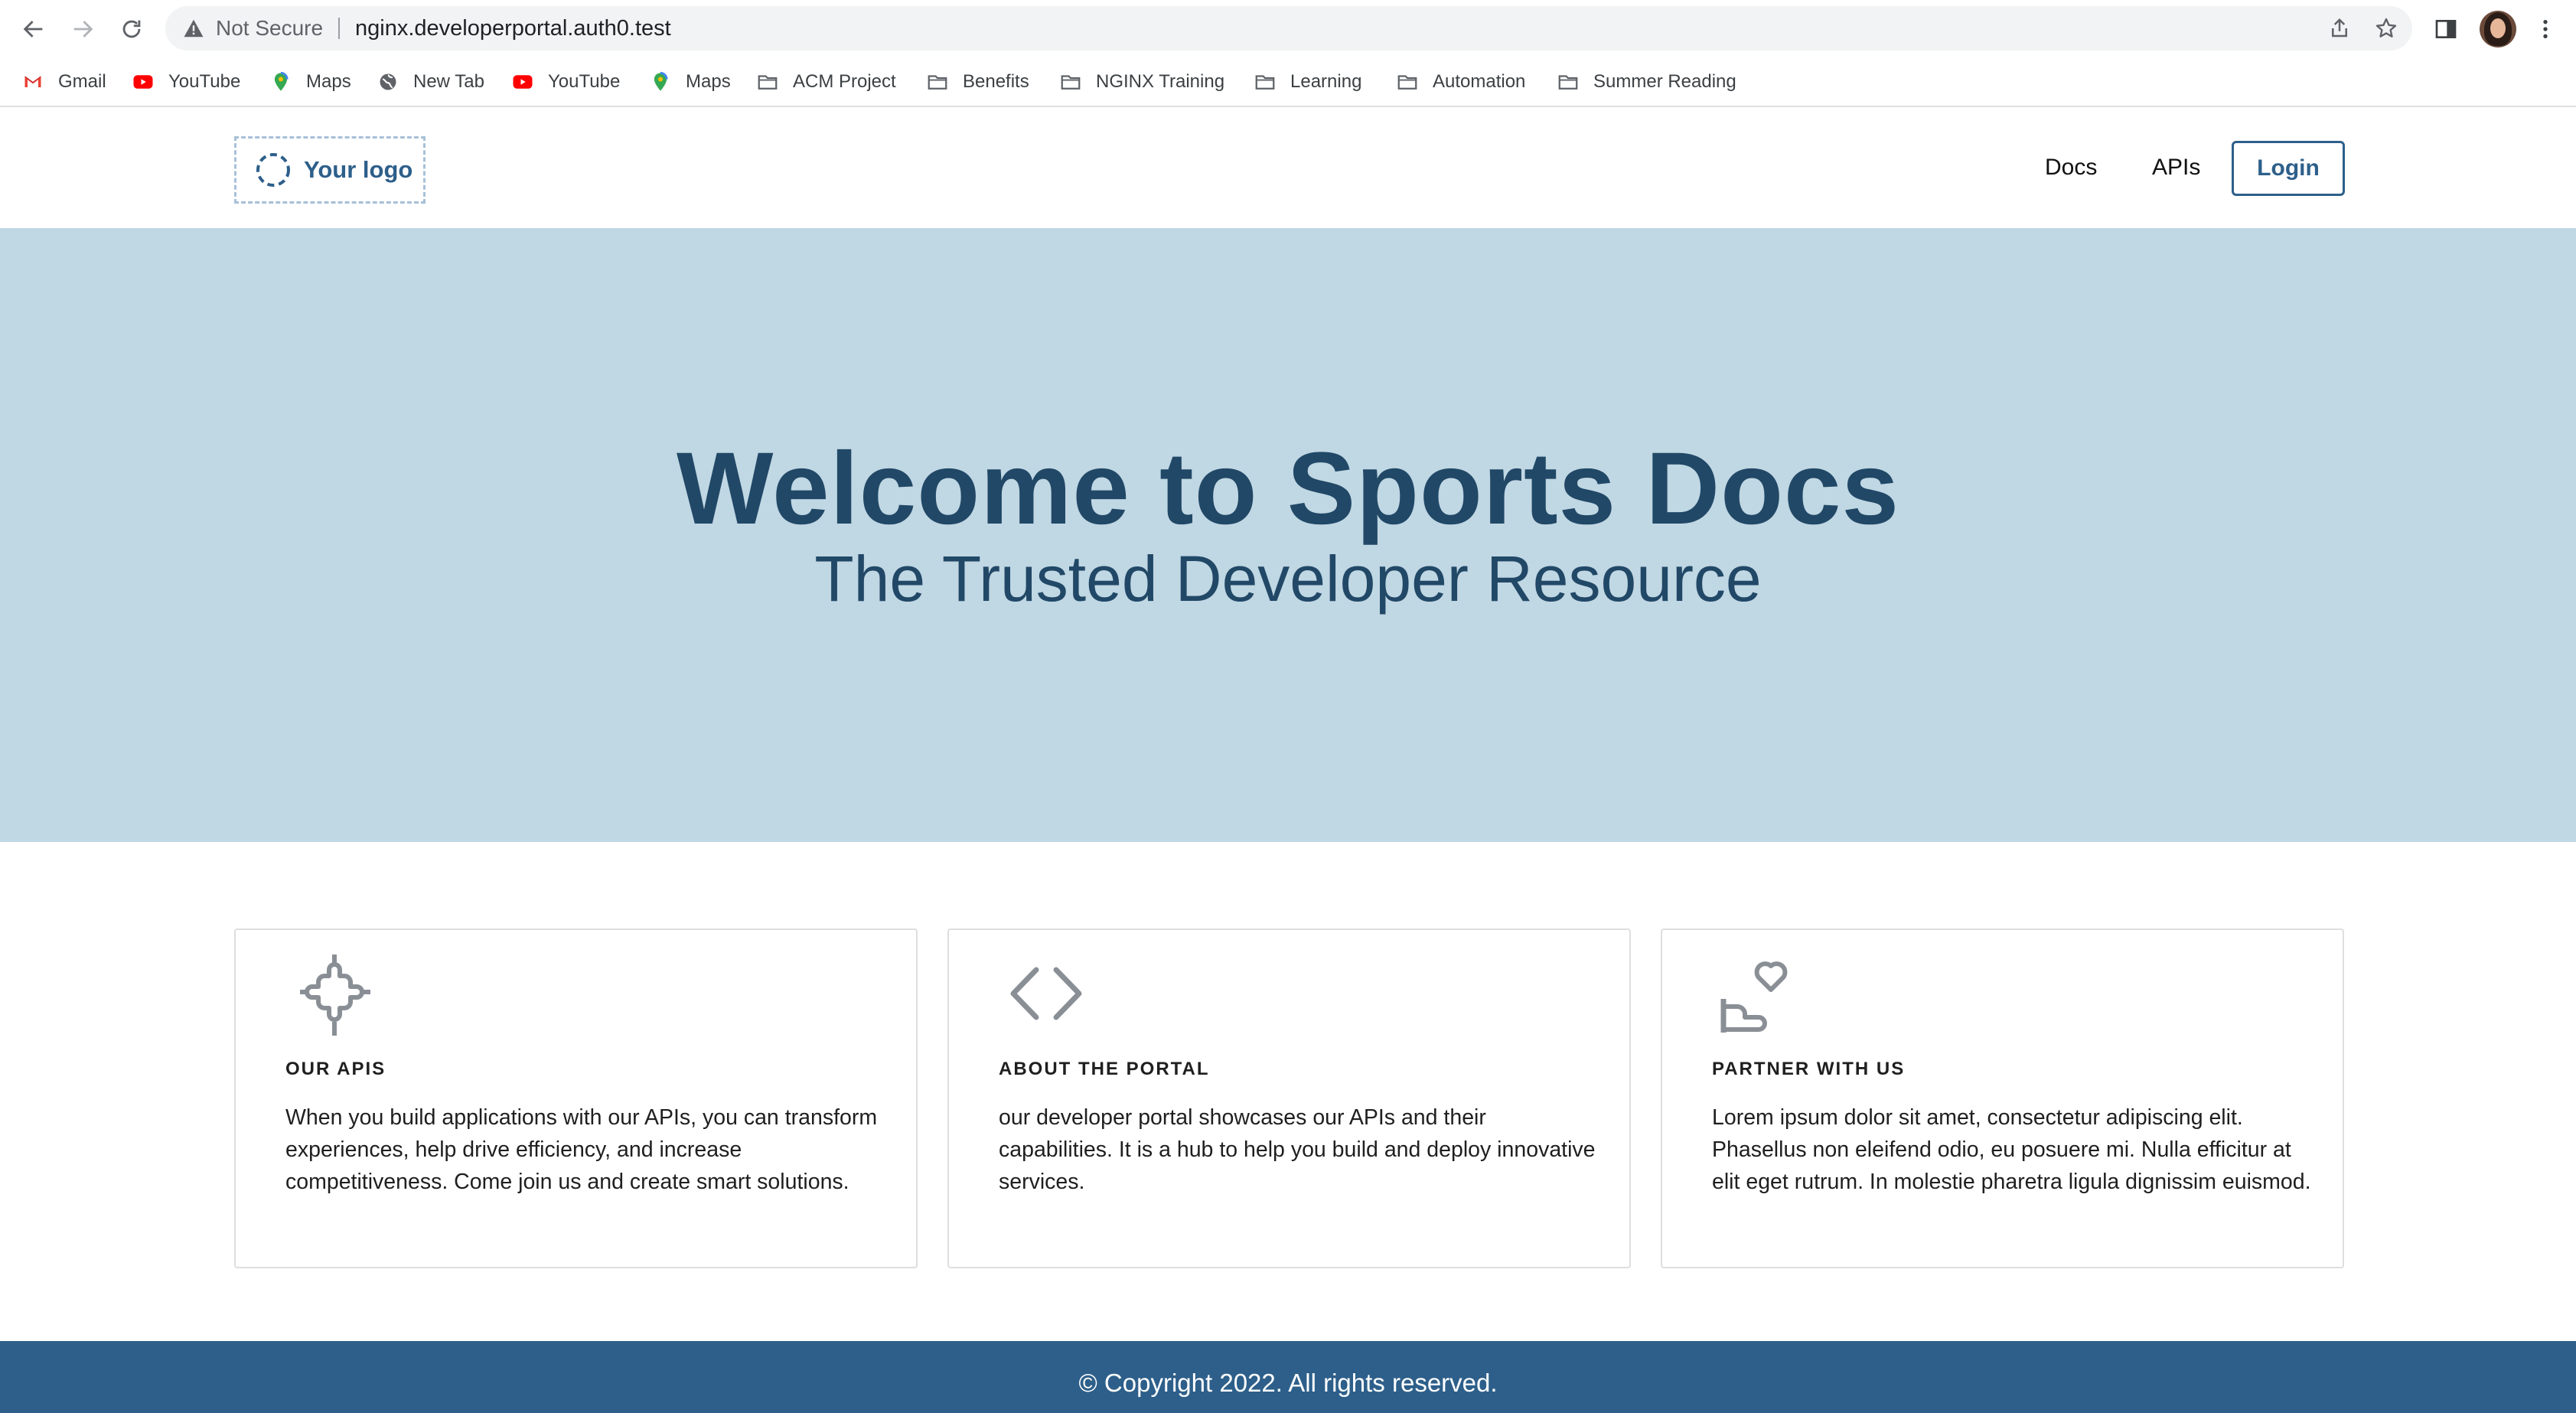  Describe the element at coordinates (996, 81) in the screenshot. I see `bookmark-label: Benefits` at that location.